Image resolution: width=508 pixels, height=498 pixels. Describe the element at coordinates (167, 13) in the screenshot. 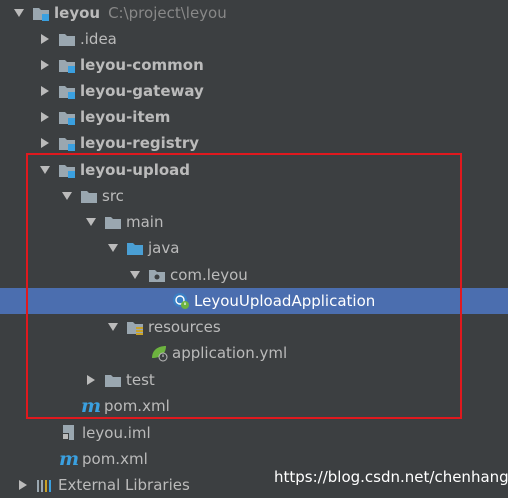

I see `project-path: C:\project\leyou` at that location.